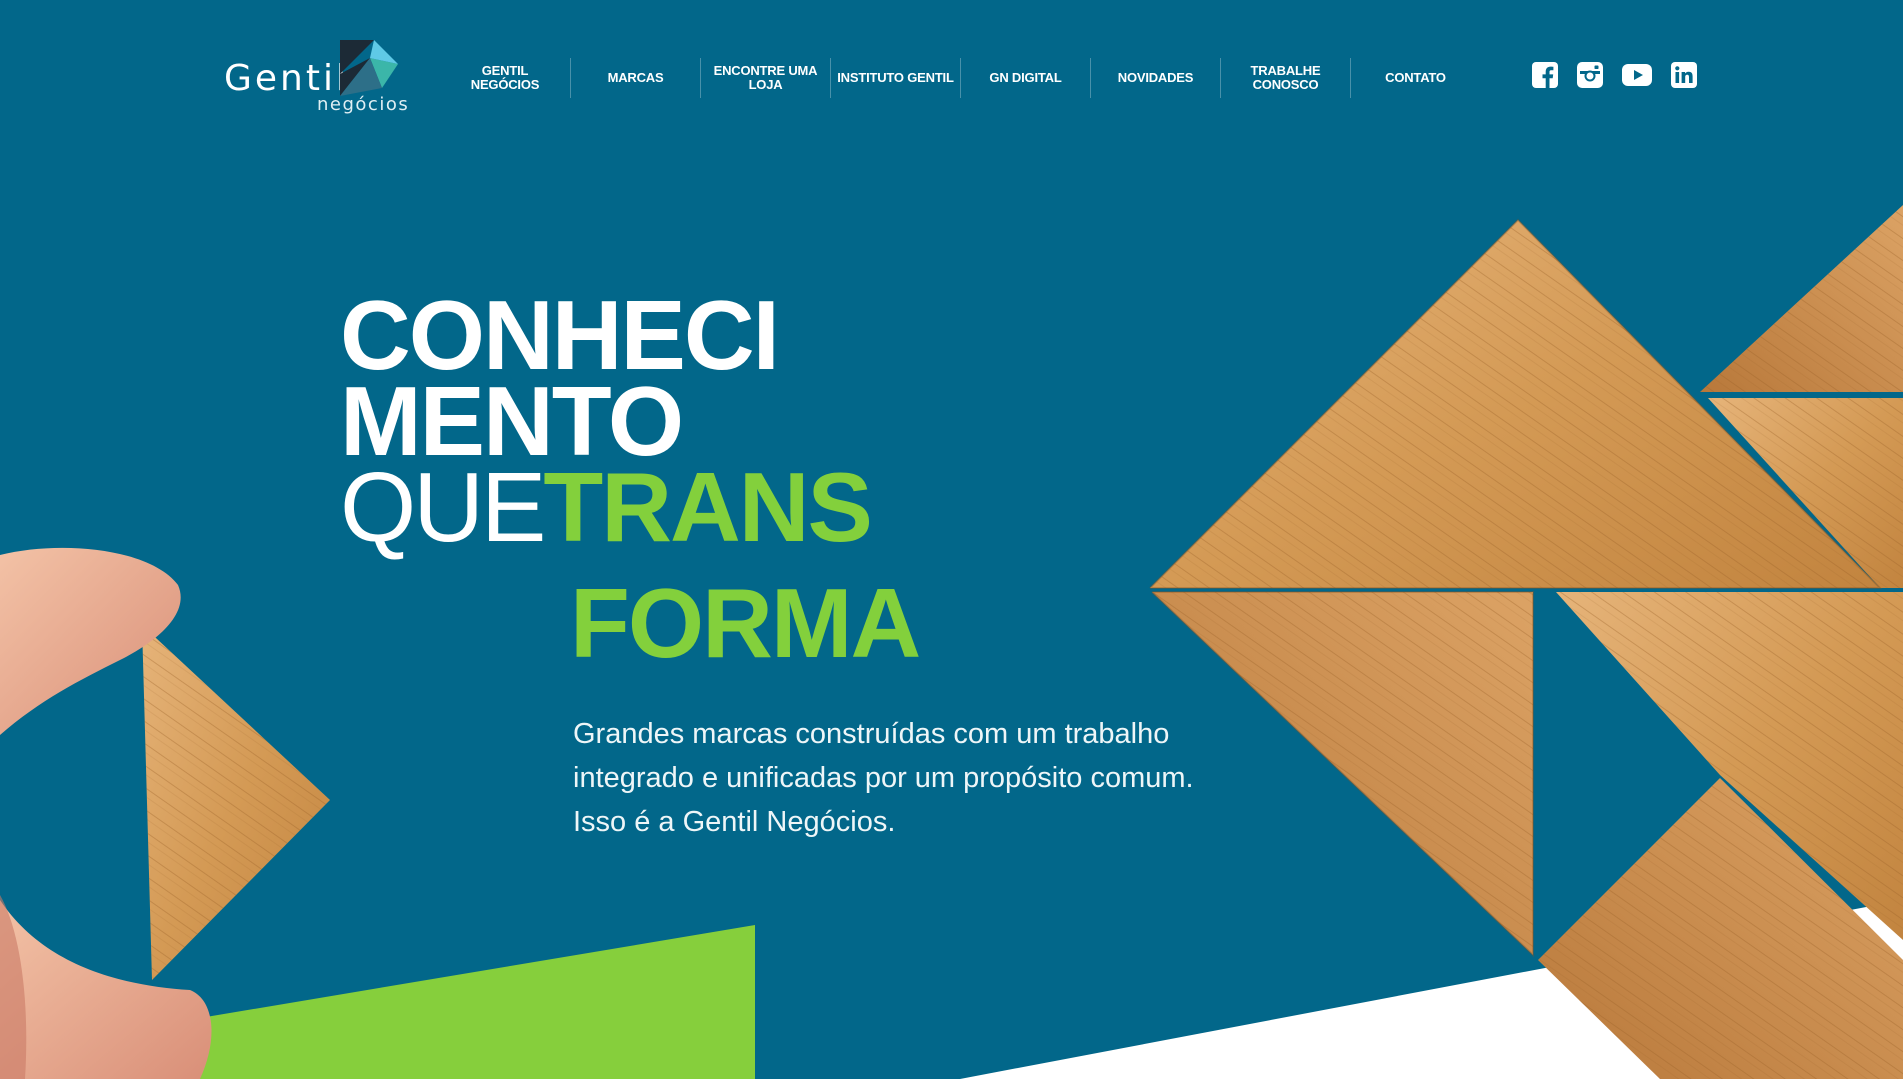 Image resolution: width=1903 pixels, height=1079 pixels. What do you see at coordinates (1684, 75) in the screenshot?
I see `linkedin-icon` at bounding box center [1684, 75].